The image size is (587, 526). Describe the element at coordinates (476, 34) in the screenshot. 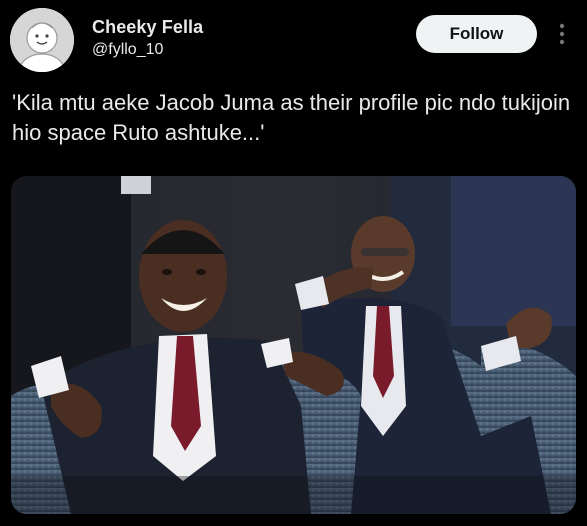

I see `follow-button: Follow` at that location.